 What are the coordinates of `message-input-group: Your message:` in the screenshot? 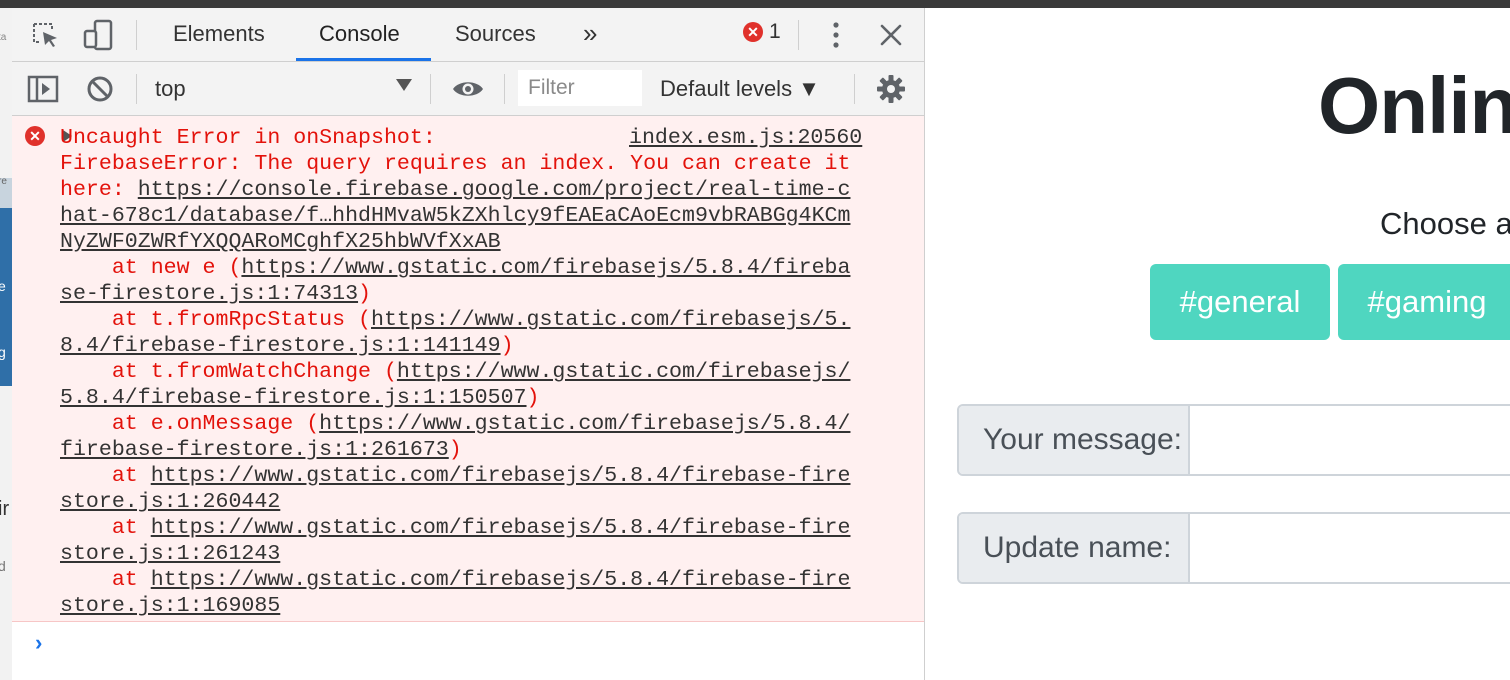 It's located at (1233, 440).